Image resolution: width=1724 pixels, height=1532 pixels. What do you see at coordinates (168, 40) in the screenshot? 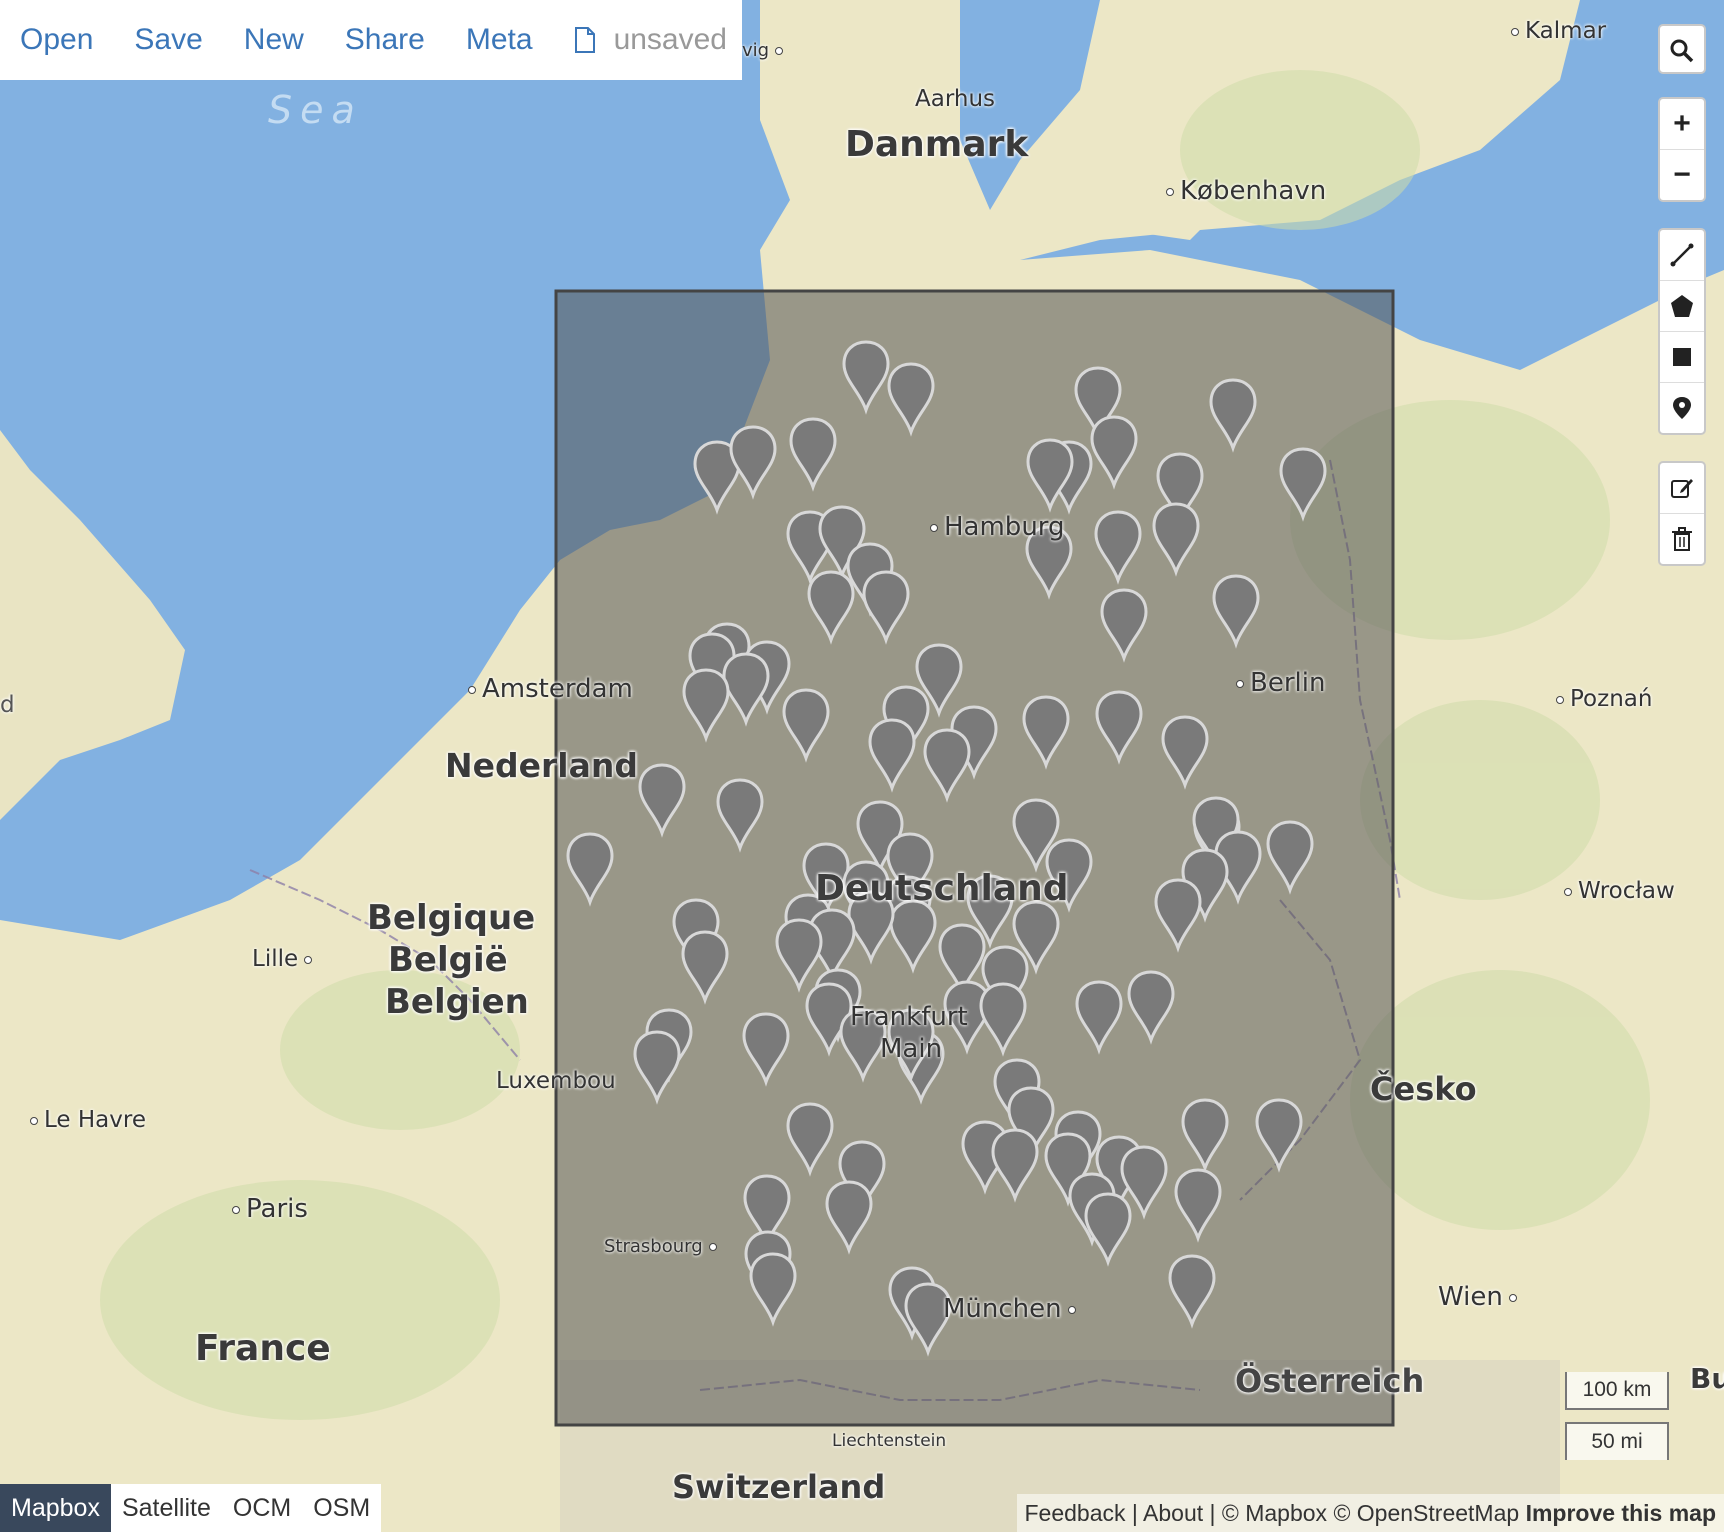
I see `save-button: Save` at bounding box center [168, 40].